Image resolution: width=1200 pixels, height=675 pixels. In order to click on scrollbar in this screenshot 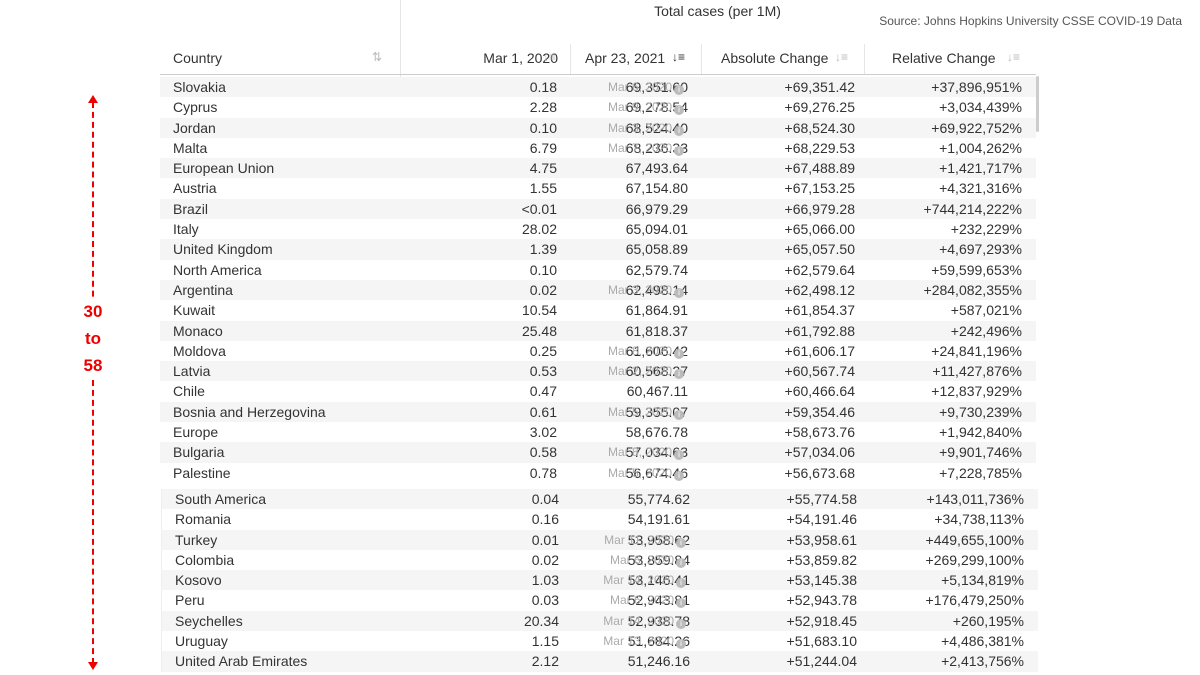, I will do `click(1037, 104)`.